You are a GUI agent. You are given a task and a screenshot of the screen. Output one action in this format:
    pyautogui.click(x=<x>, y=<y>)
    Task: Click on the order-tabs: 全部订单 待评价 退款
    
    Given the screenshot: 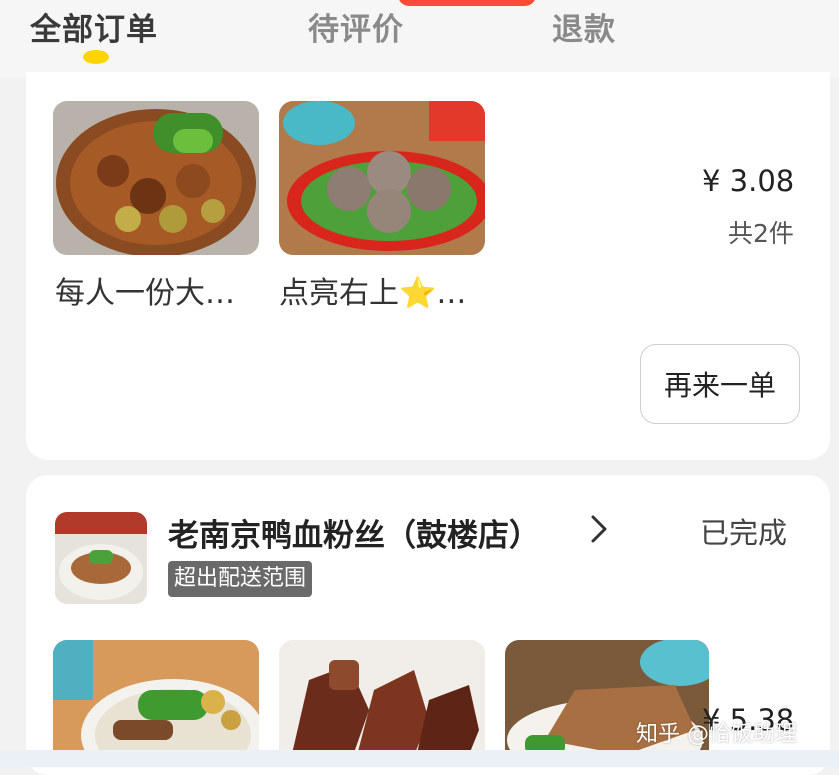 What is the action you would take?
    pyautogui.click(x=419, y=39)
    